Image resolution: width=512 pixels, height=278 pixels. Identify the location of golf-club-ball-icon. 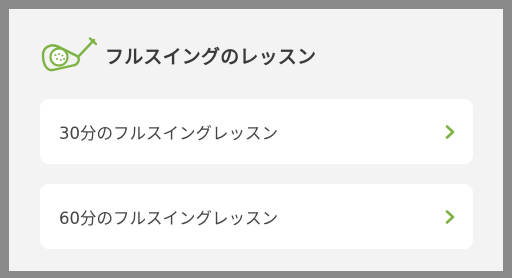
(69, 54).